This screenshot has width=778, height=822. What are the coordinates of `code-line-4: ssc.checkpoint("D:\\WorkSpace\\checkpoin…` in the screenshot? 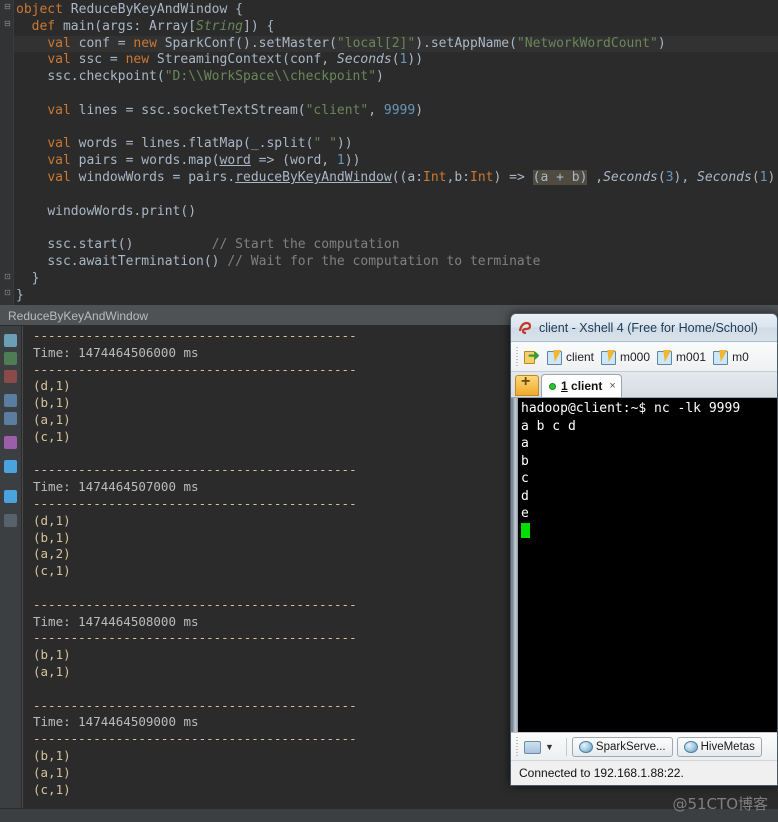 It's located at (396, 77).